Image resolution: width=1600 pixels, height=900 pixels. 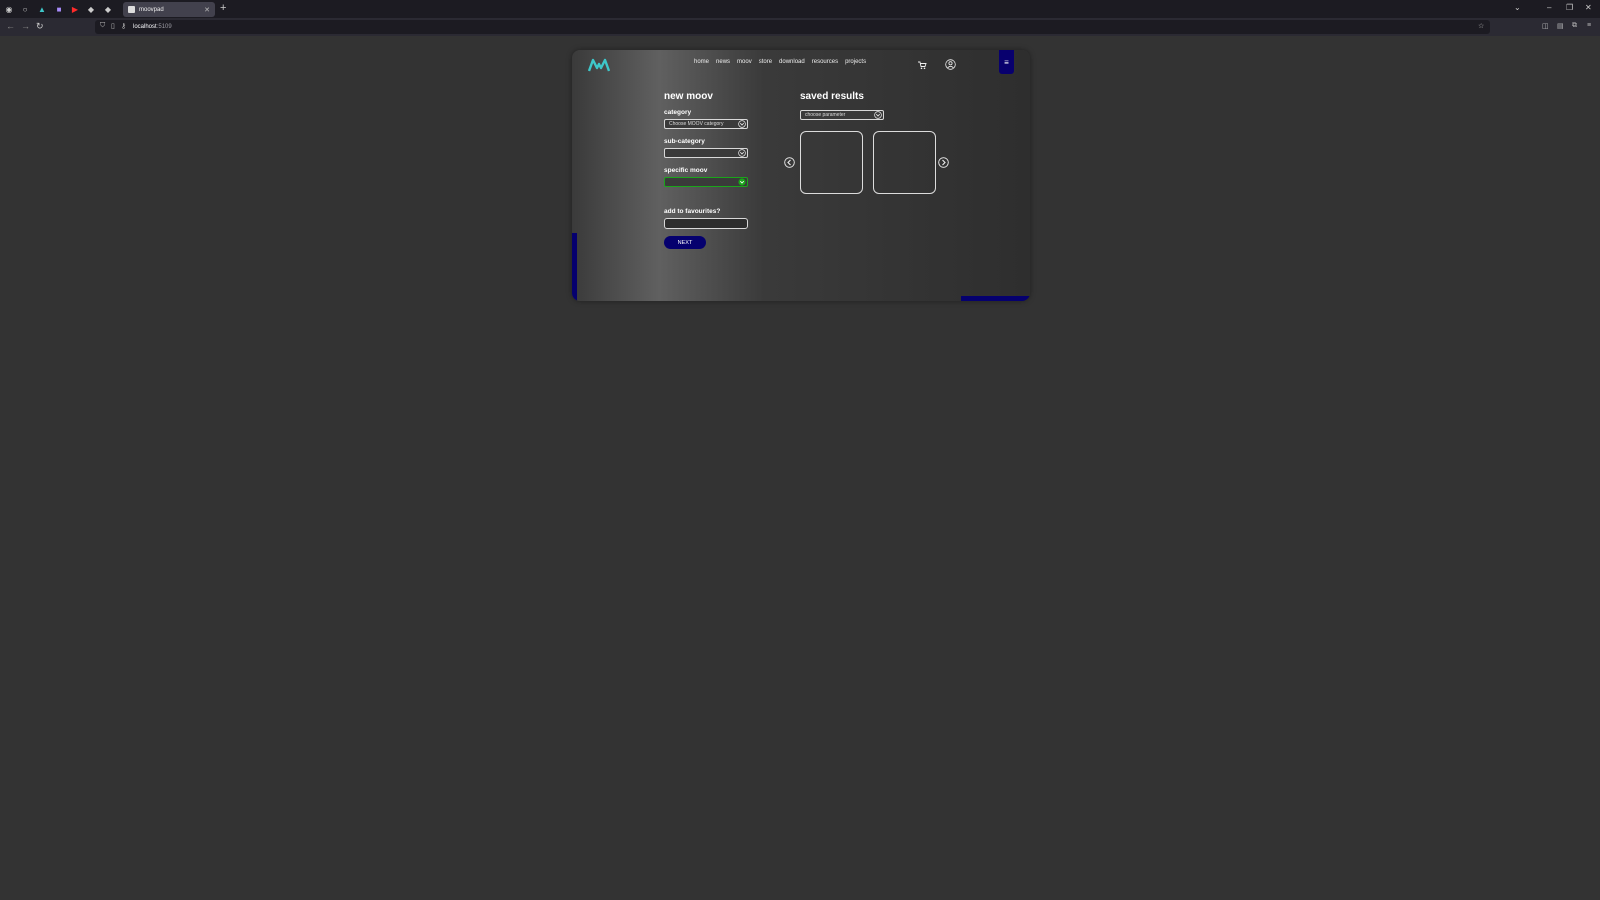 I want to click on favourites-input, so click(x=706, y=223).